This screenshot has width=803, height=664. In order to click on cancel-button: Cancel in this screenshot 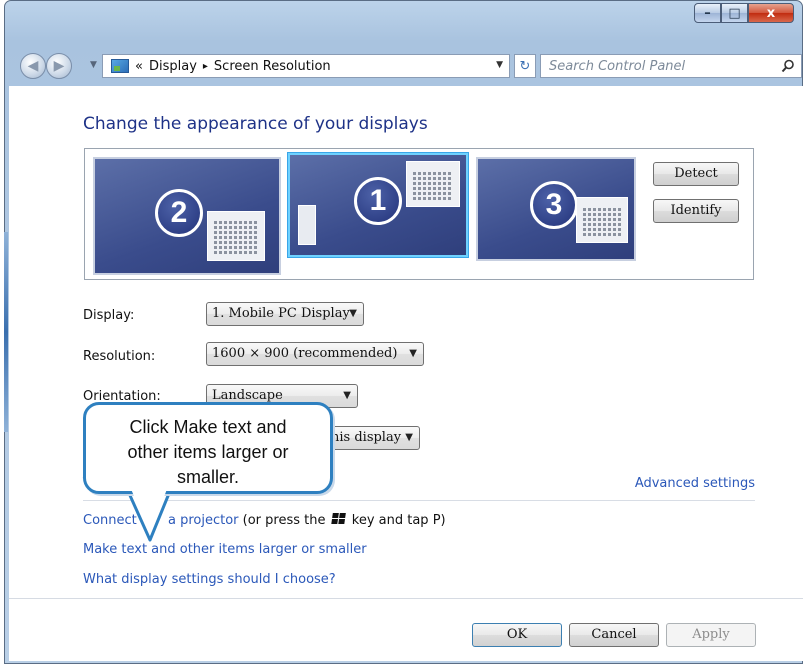, I will do `click(614, 635)`.